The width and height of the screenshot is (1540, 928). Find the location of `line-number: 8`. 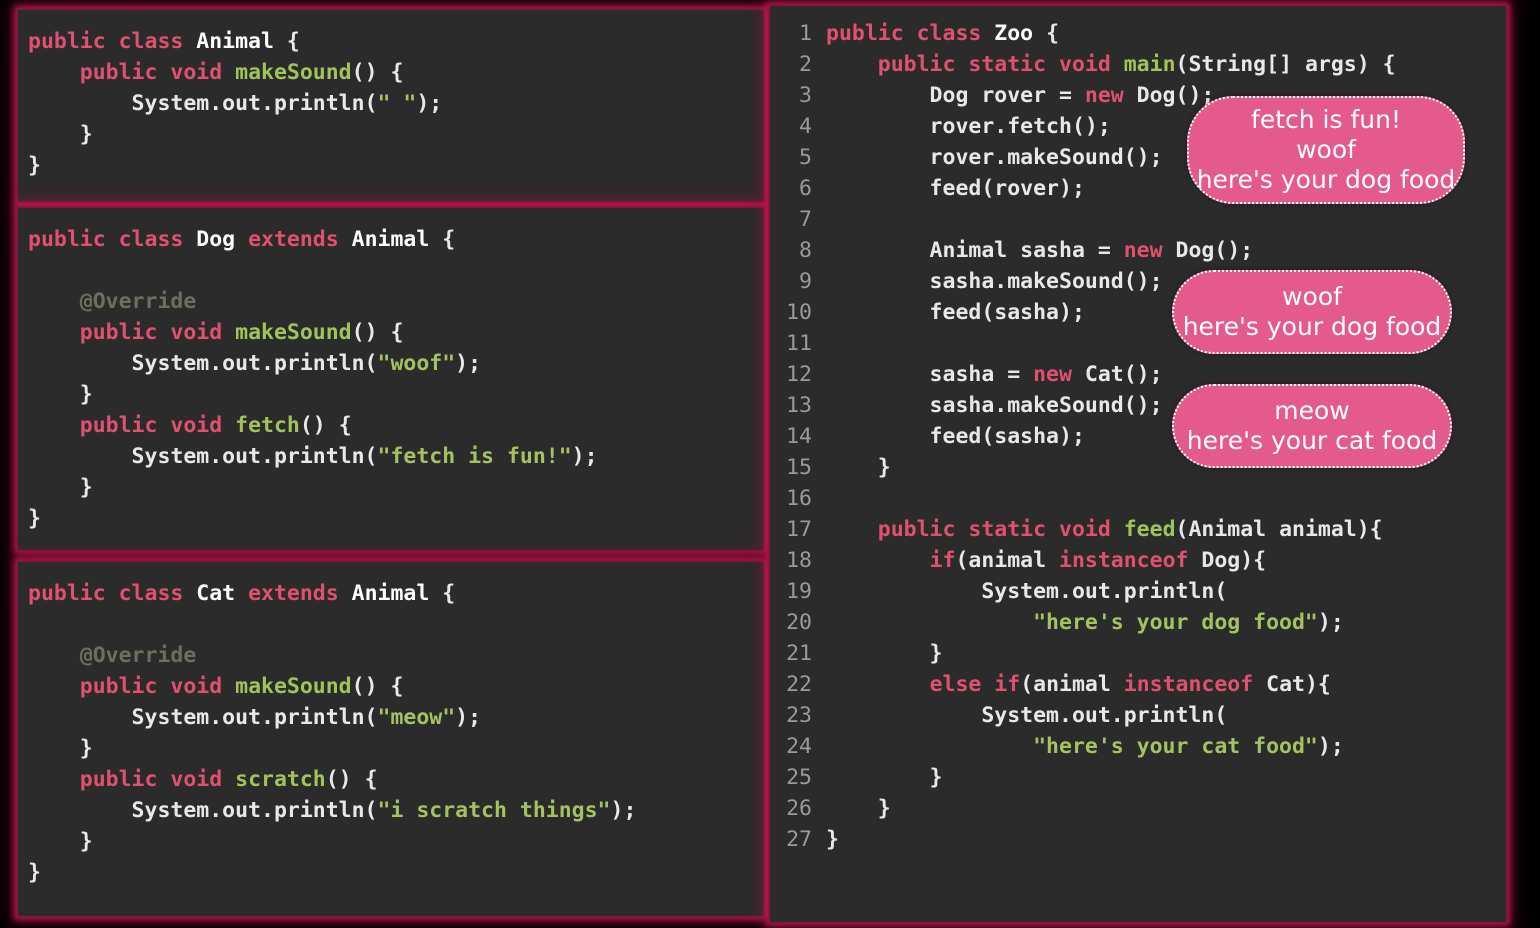

line-number: 8 is located at coordinates (805, 250).